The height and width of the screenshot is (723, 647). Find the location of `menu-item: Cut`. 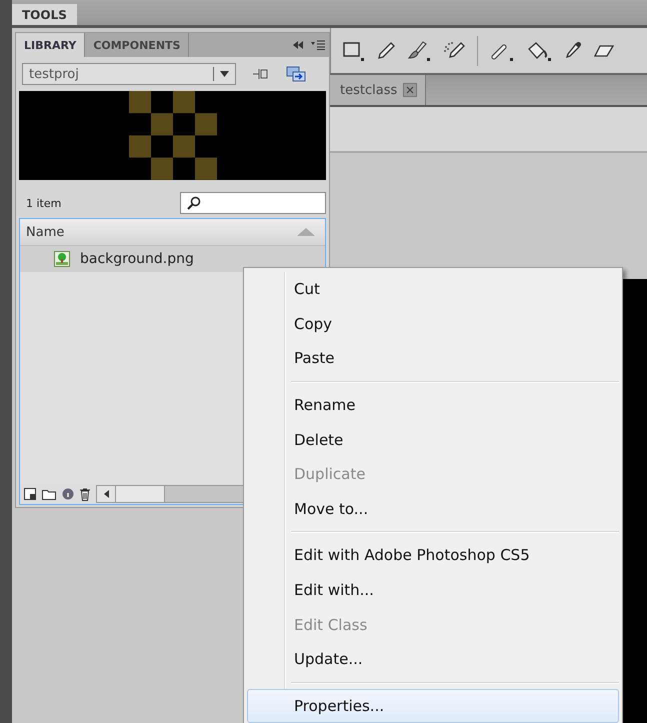

menu-item: Cut is located at coordinates (433, 289).